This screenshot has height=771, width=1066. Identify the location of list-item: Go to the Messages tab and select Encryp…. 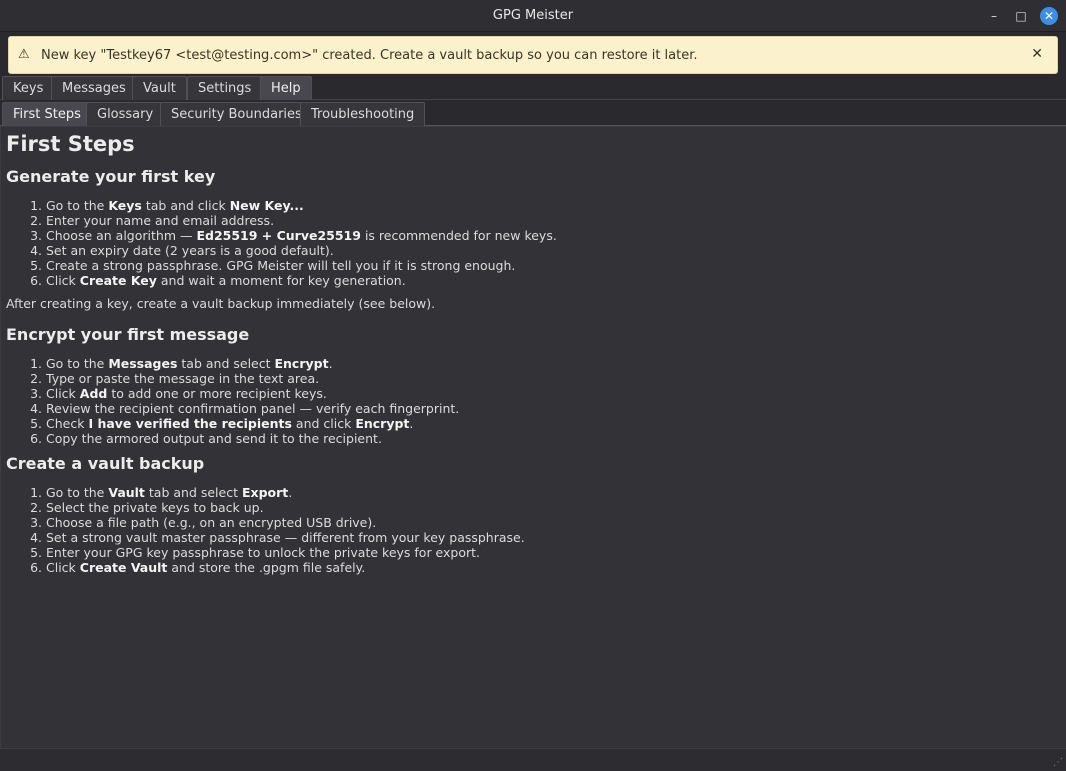
(553, 363).